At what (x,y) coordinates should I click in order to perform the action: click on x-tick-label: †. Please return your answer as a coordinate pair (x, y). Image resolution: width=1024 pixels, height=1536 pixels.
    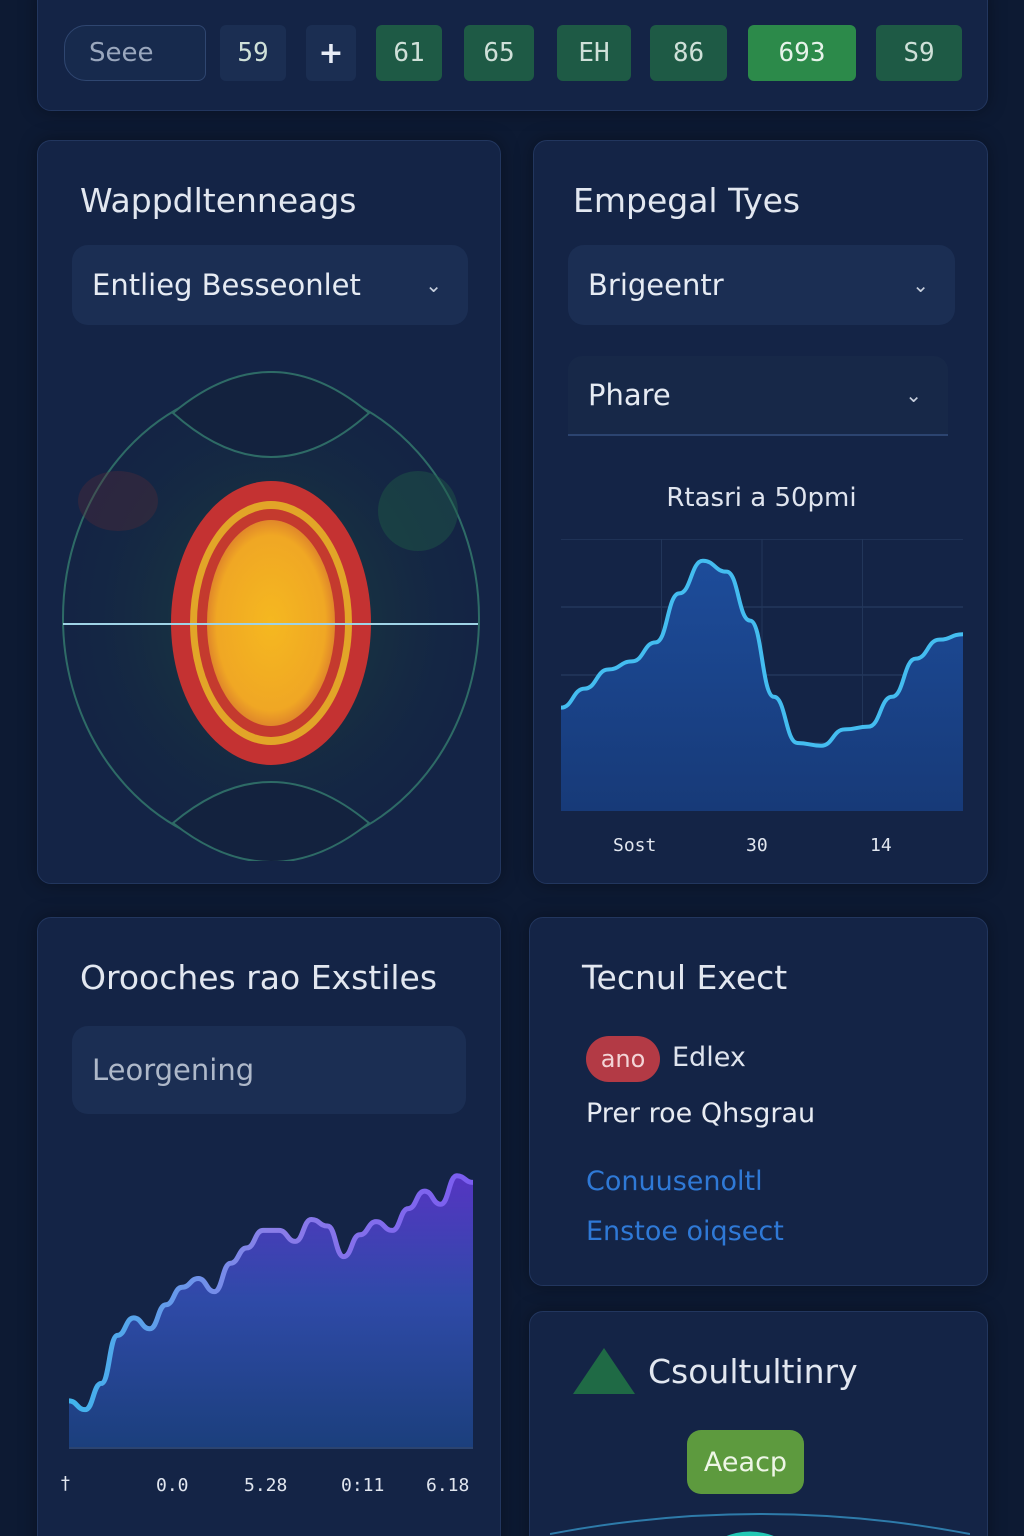
    Looking at the image, I should click on (65, 1483).